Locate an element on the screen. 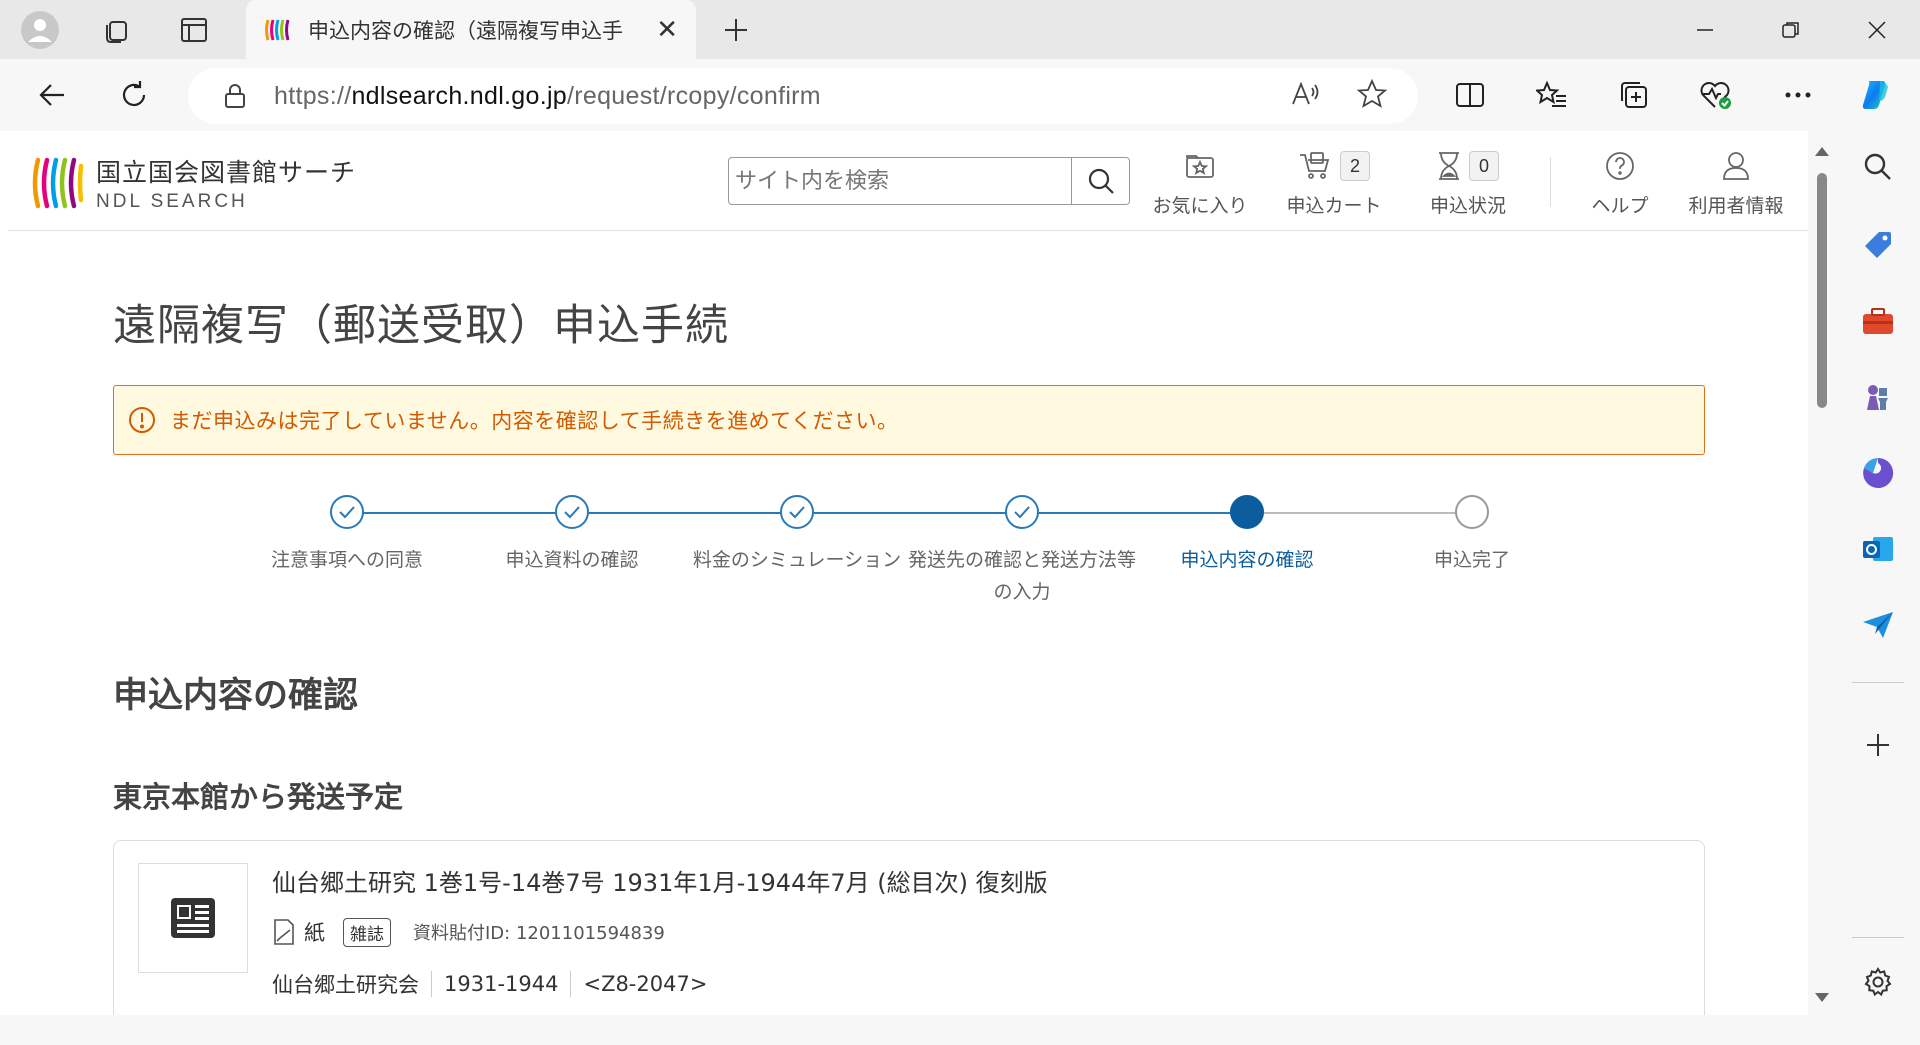  scroll-up-arrow is located at coordinates (1822, 151).